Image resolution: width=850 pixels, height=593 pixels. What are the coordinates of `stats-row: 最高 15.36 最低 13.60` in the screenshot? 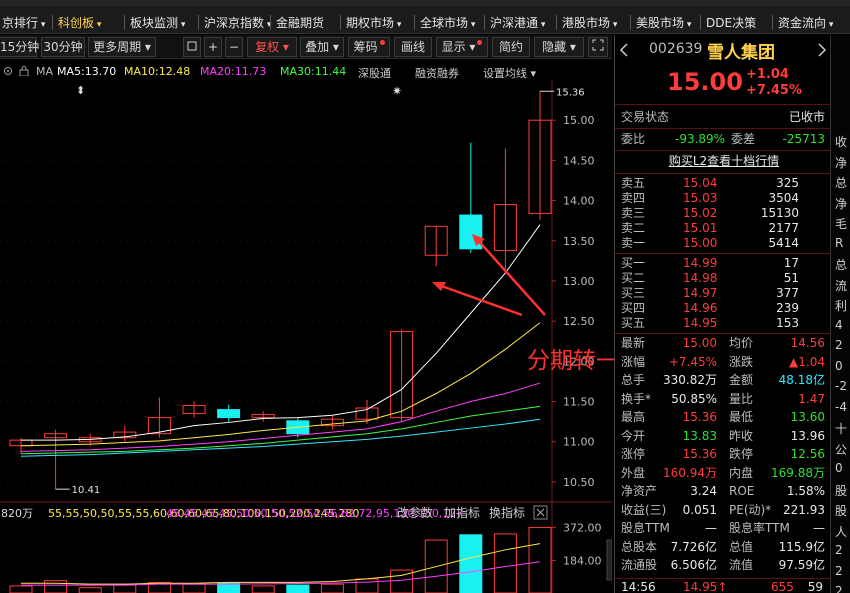 It's located at (724, 417).